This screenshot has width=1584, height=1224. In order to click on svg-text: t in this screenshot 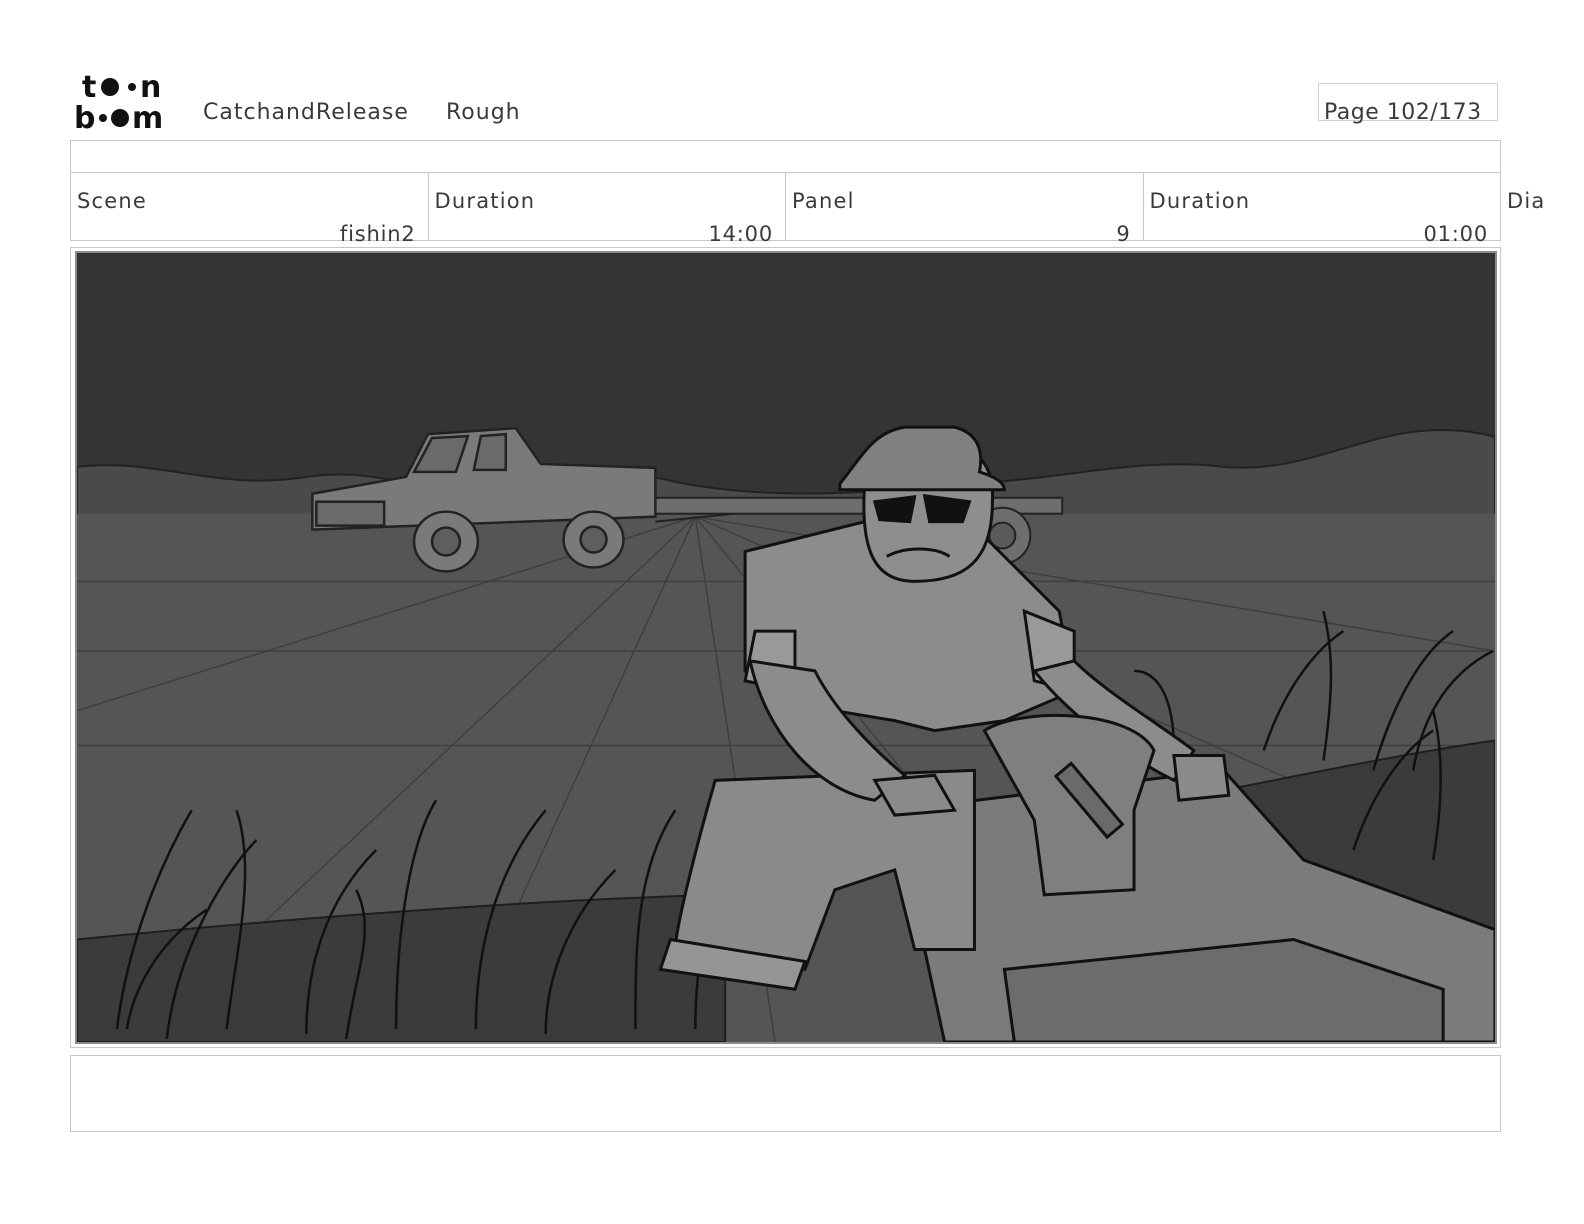, I will do `click(89, 87)`.